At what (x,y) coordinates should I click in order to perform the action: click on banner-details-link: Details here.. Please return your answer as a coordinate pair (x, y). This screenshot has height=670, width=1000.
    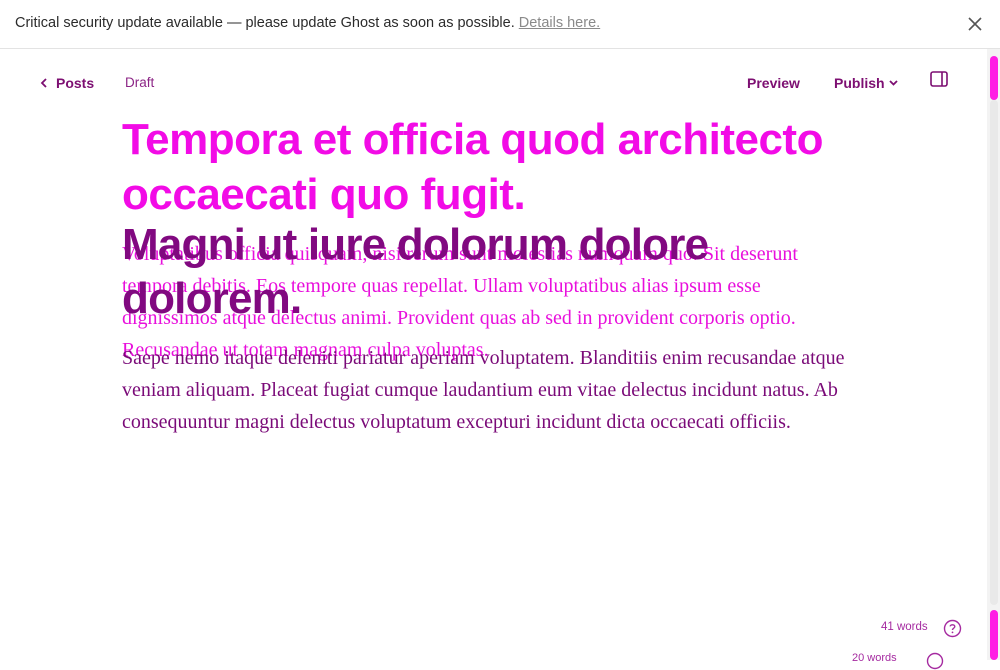
    Looking at the image, I should click on (559, 23).